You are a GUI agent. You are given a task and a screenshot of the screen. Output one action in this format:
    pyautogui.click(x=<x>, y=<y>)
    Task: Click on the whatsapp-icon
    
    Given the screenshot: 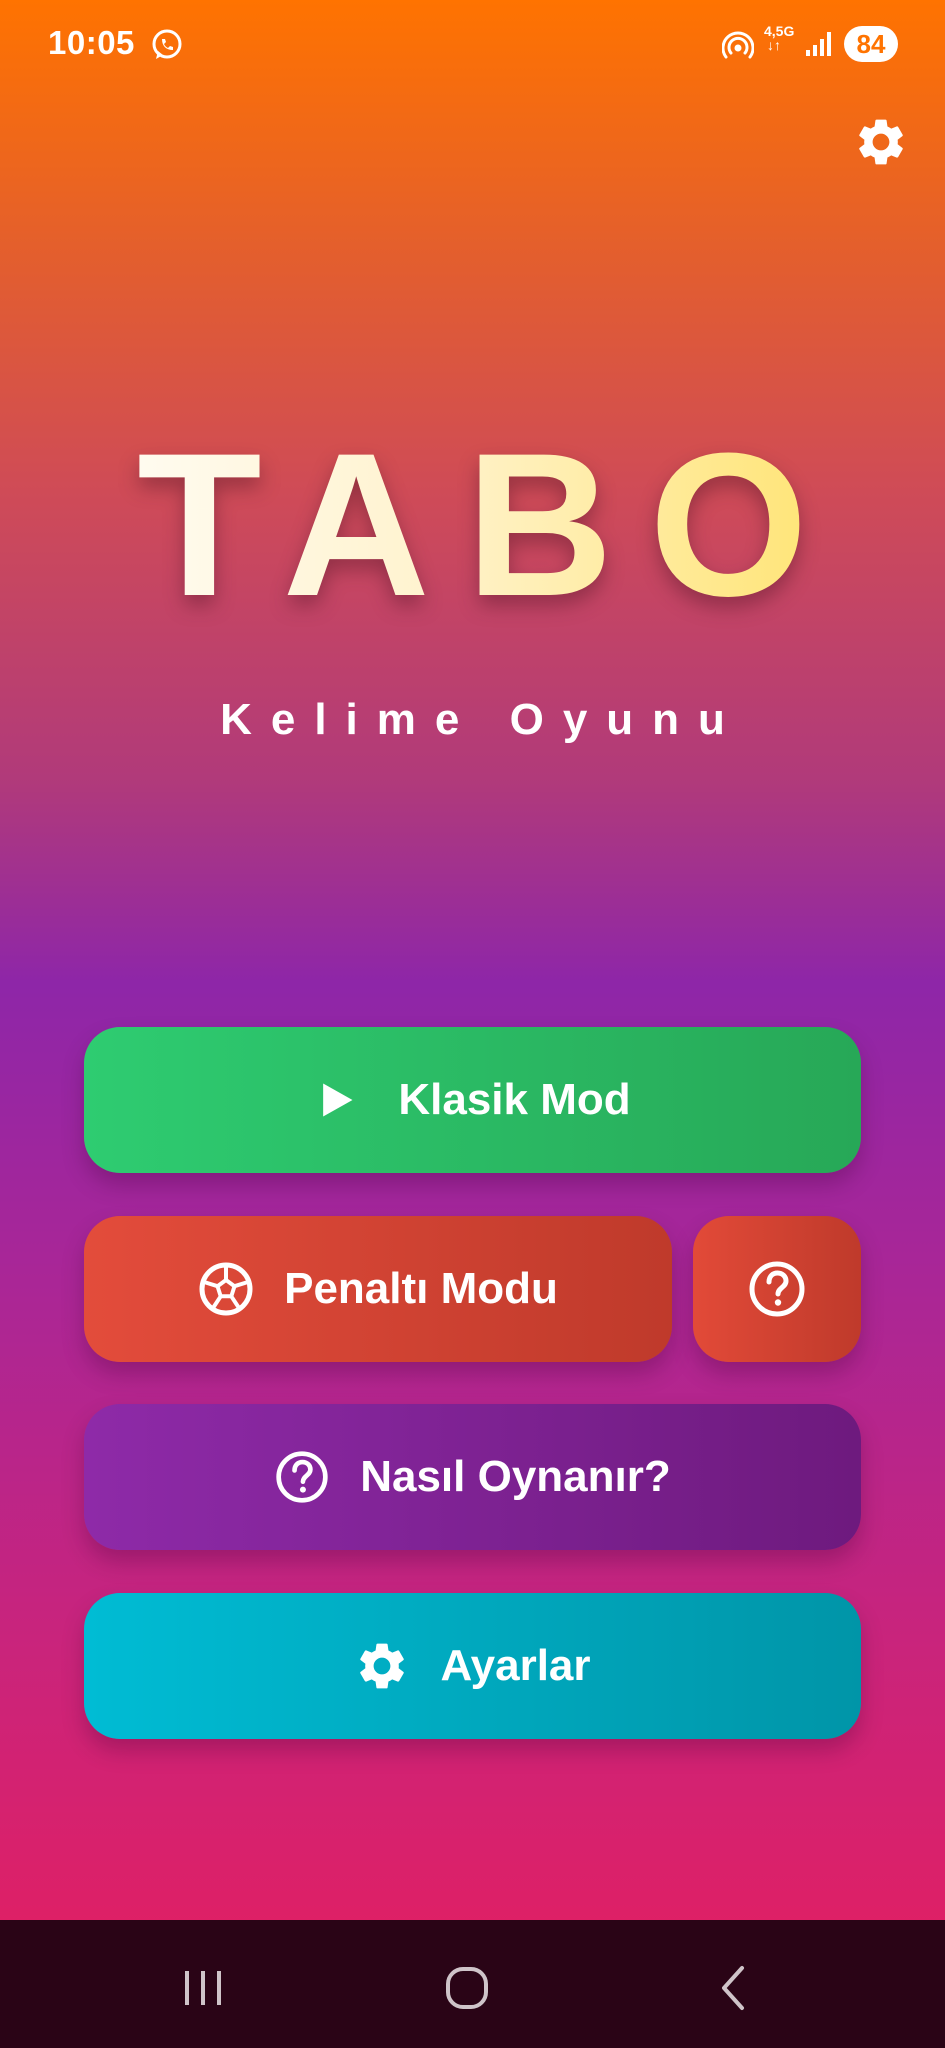 What is the action you would take?
    pyautogui.click(x=167, y=44)
    